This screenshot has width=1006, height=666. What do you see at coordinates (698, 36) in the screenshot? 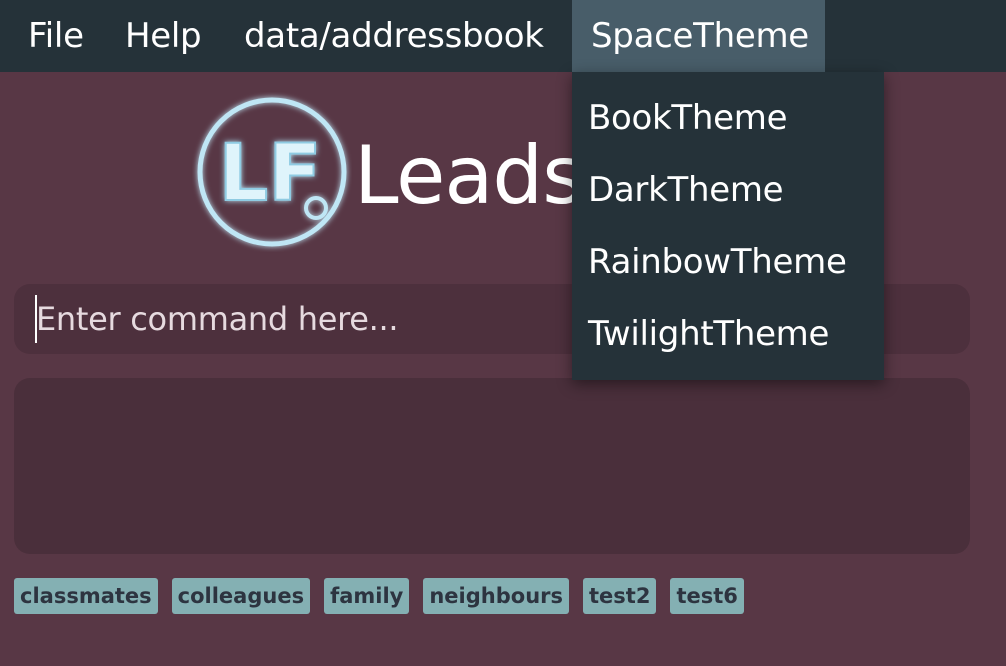
I see `menu-theme: SpaceTheme` at bounding box center [698, 36].